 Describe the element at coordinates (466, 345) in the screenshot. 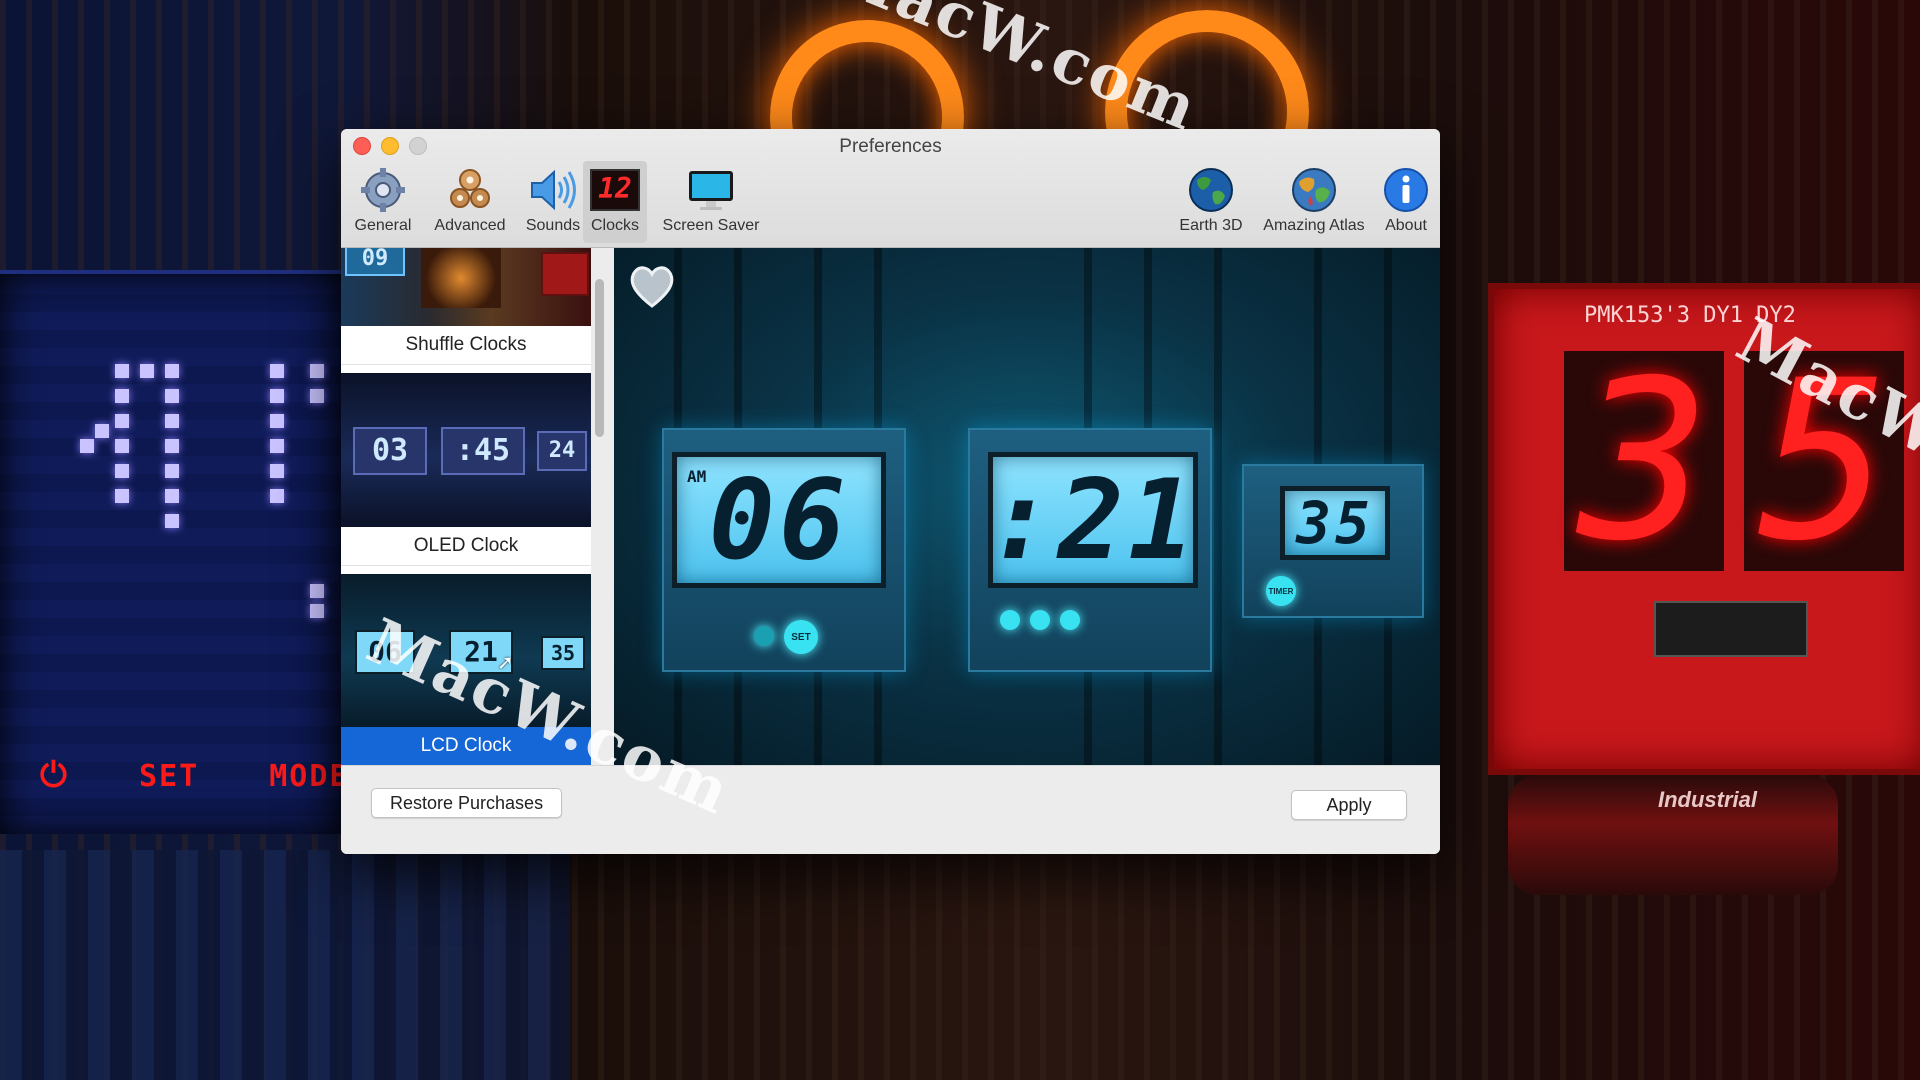

I see `list-item-label: Shuffle Clocks` at that location.